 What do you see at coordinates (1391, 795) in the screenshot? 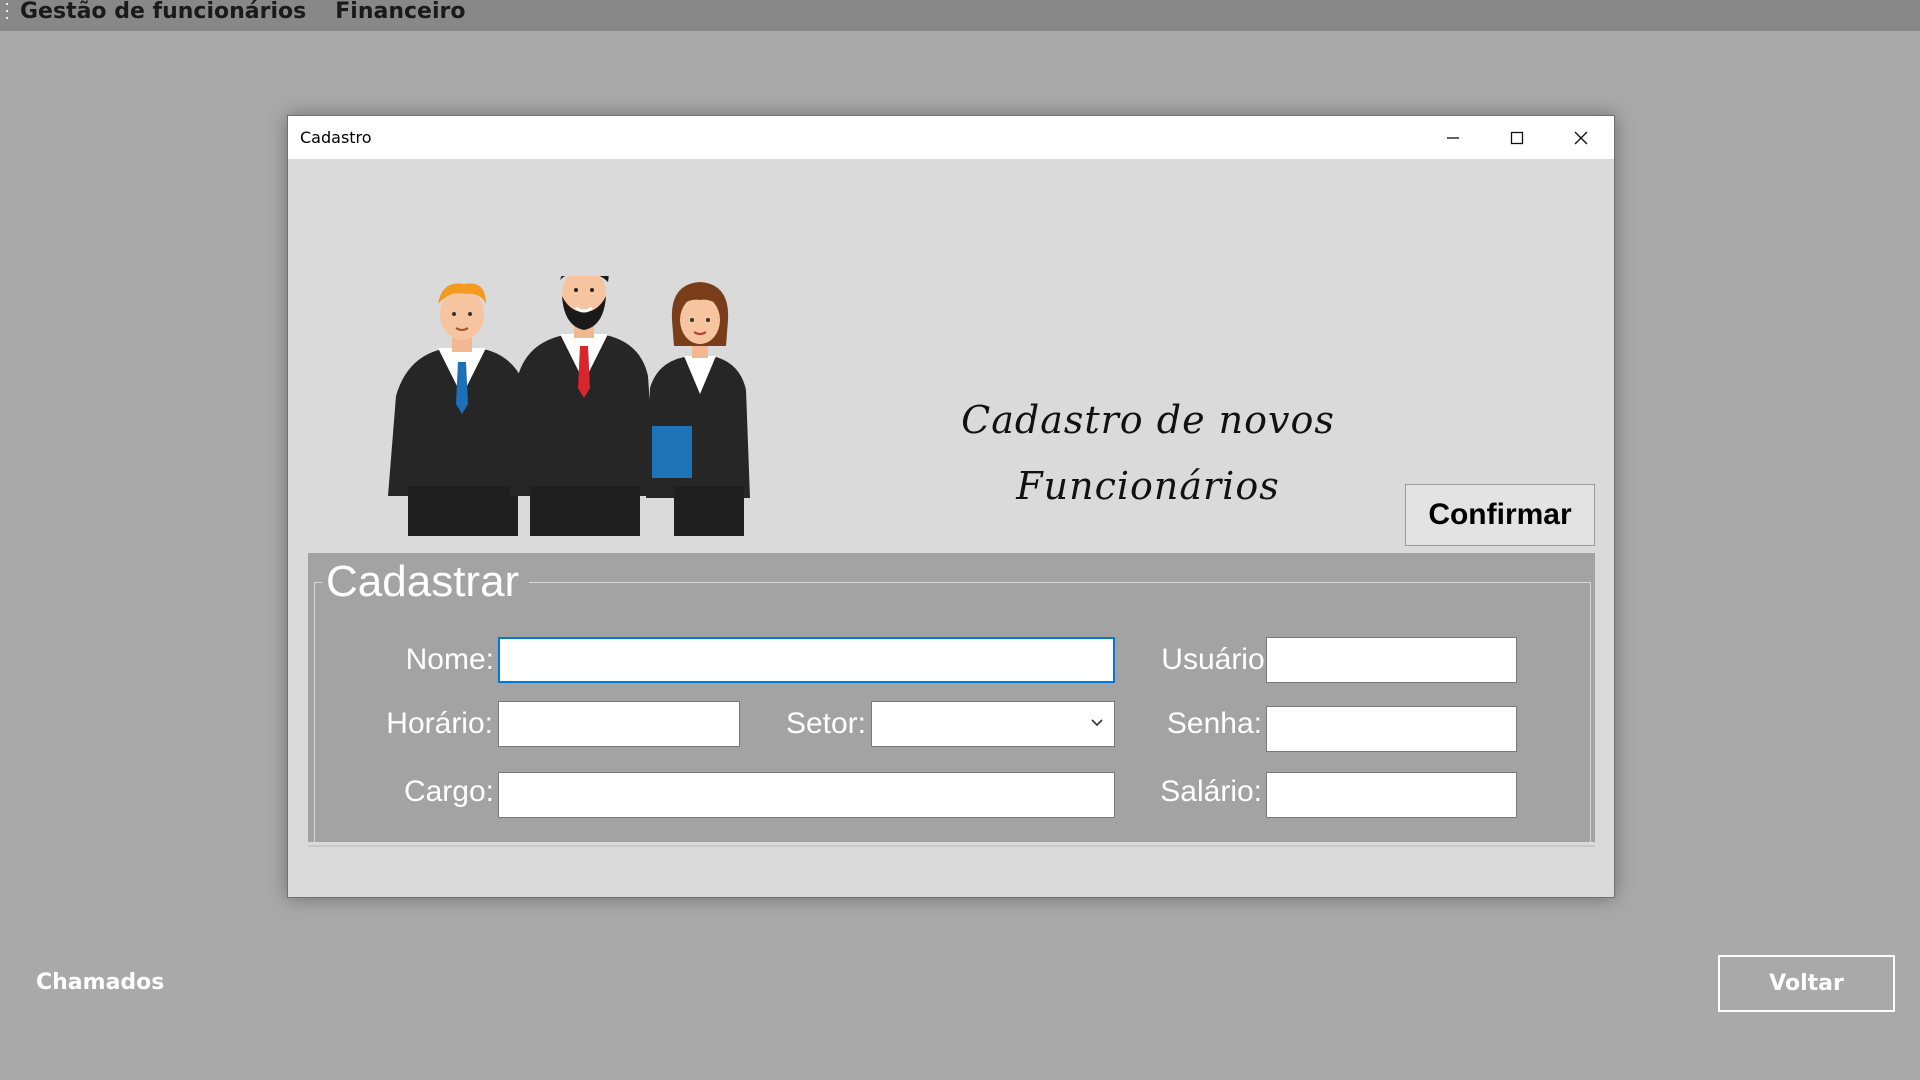
I see `salario-input` at bounding box center [1391, 795].